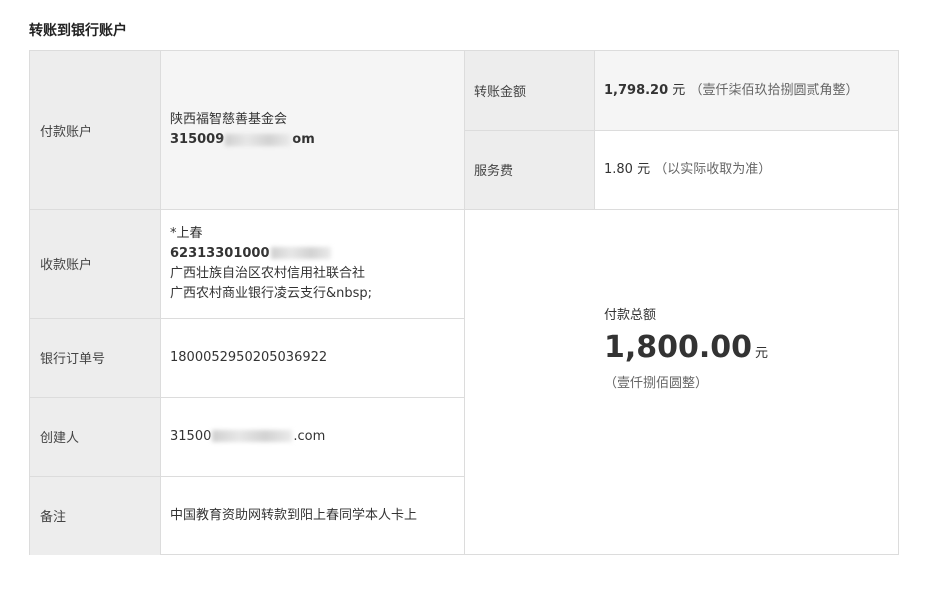  I want to click on total-unit: 元, so click(762, 353).